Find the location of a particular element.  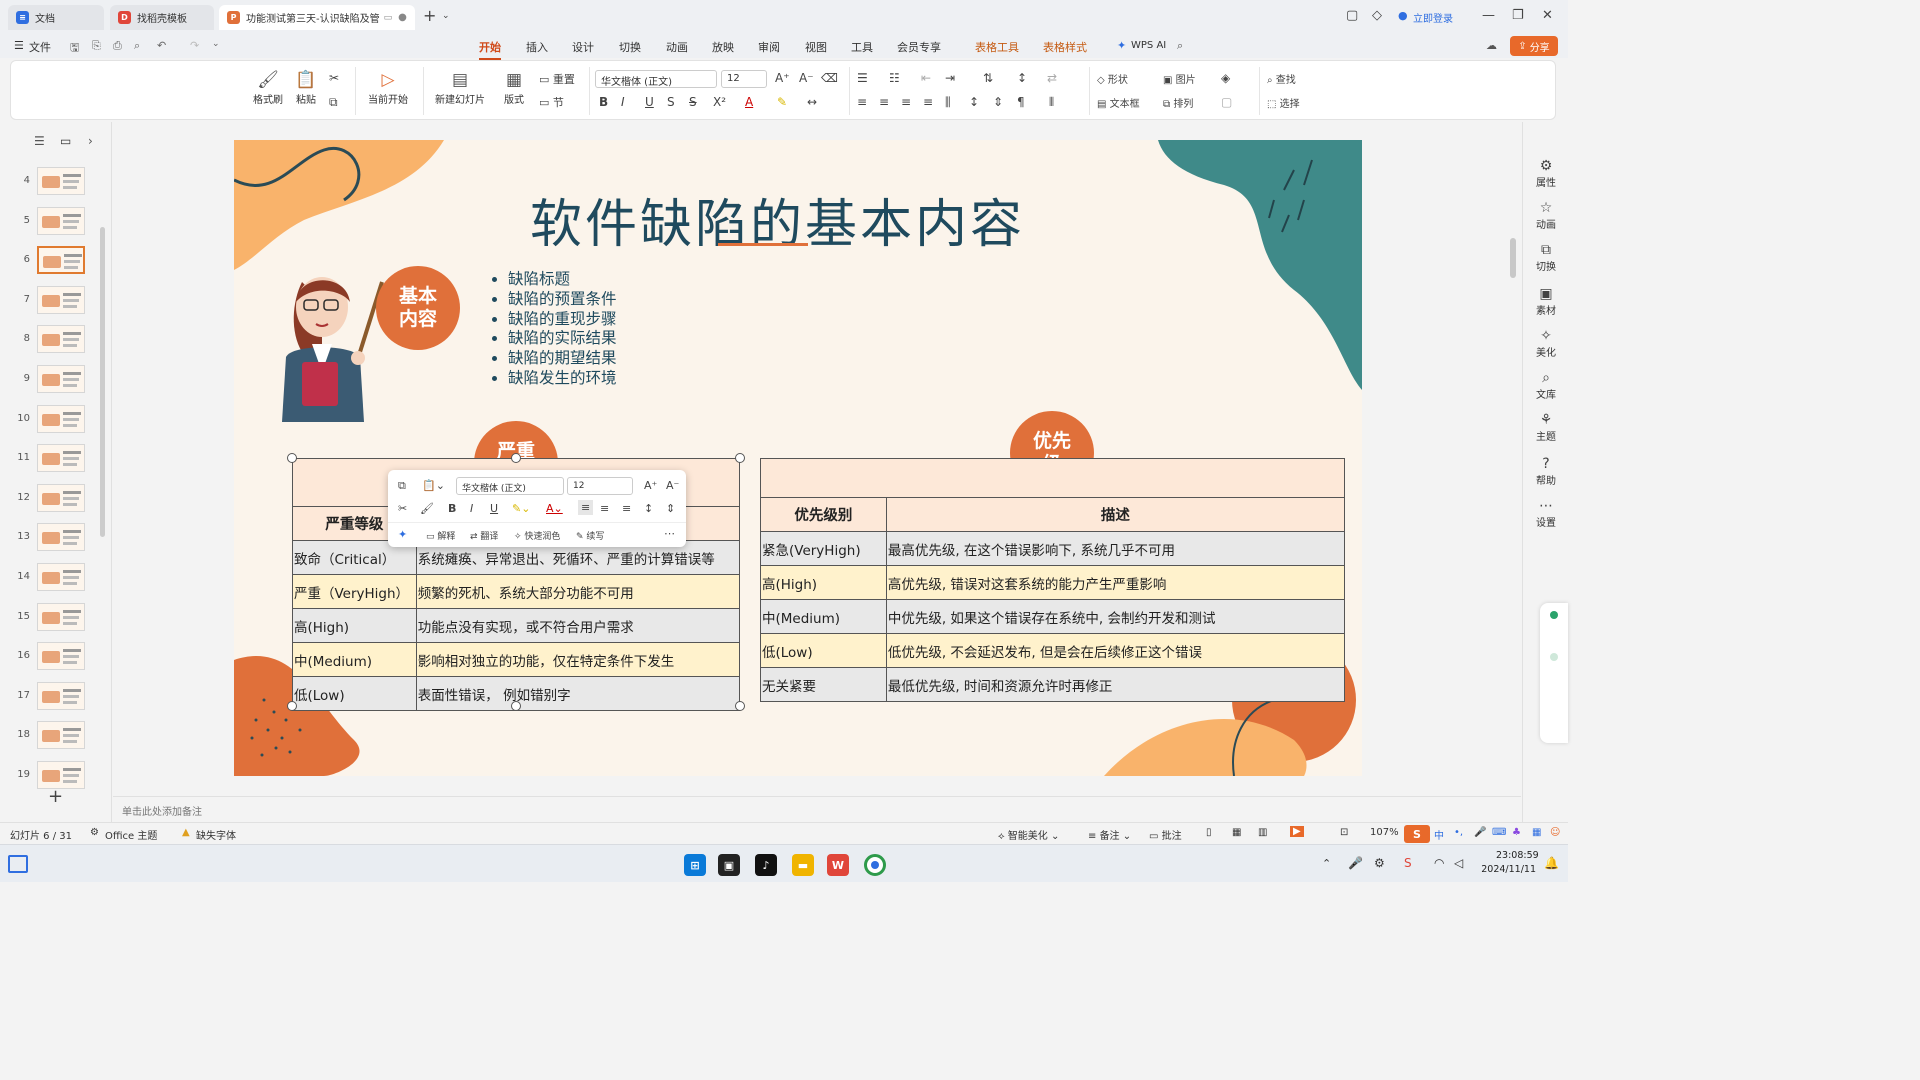

search-icon: ⌕ is located at coordinates (1180, 46).